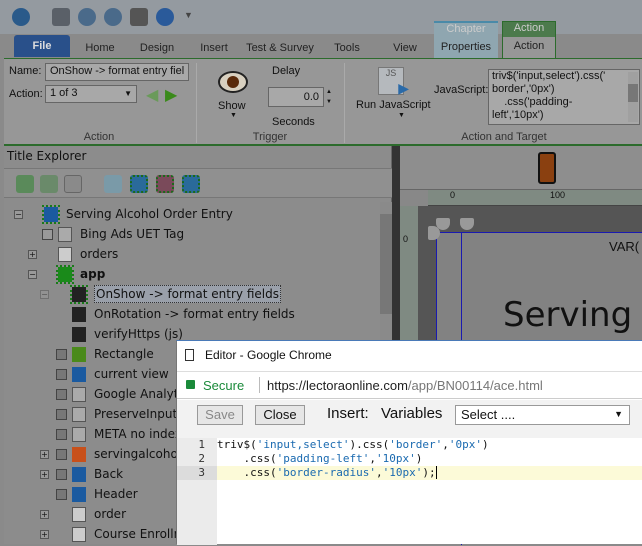 The width and height of the screenshot is (642, 546). What do you see at coordinates (192, 254) in the screenshot?
I see `tree-item: + orders` at bounding box center [192, 254].